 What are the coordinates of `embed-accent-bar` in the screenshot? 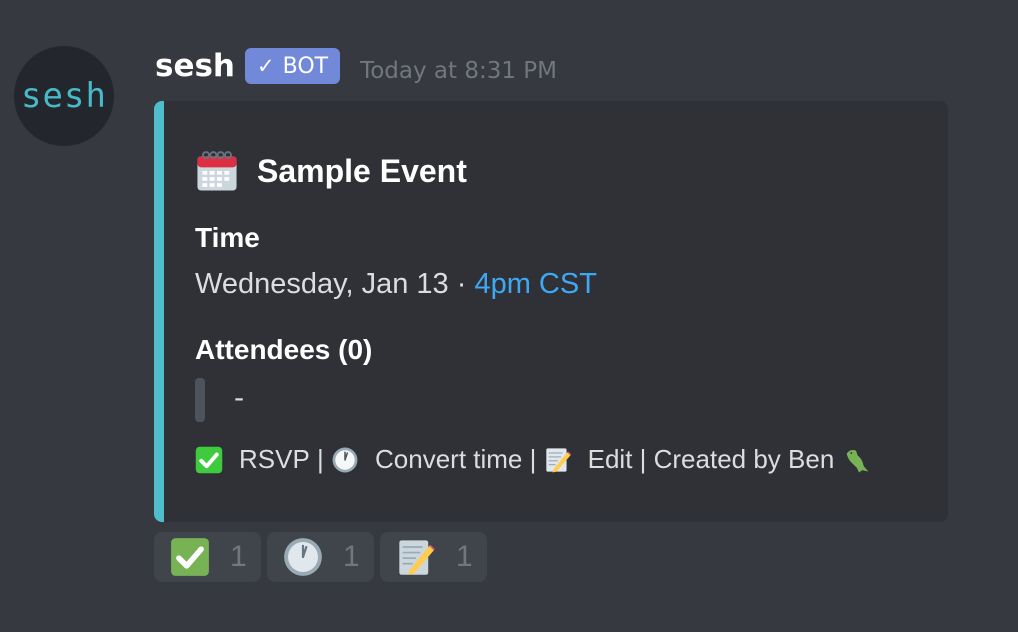 It's located at (159, 311).